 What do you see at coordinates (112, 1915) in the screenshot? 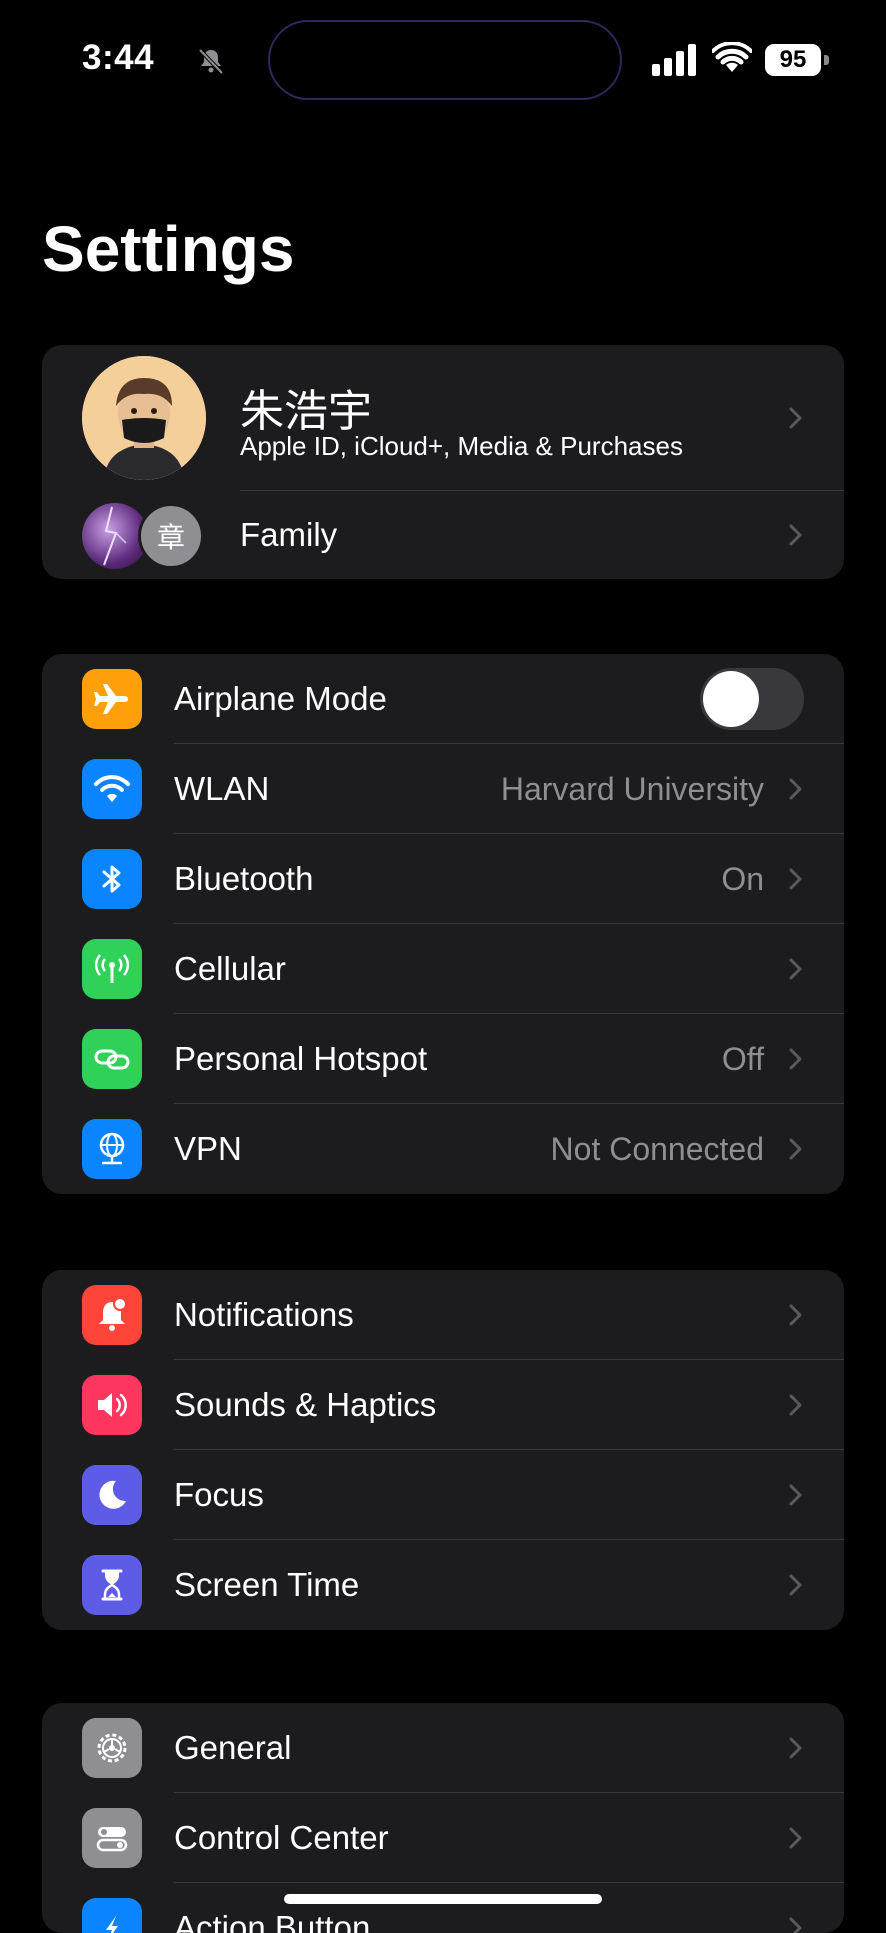
I see `action-button-icon` at bounding box center [112, 1915].